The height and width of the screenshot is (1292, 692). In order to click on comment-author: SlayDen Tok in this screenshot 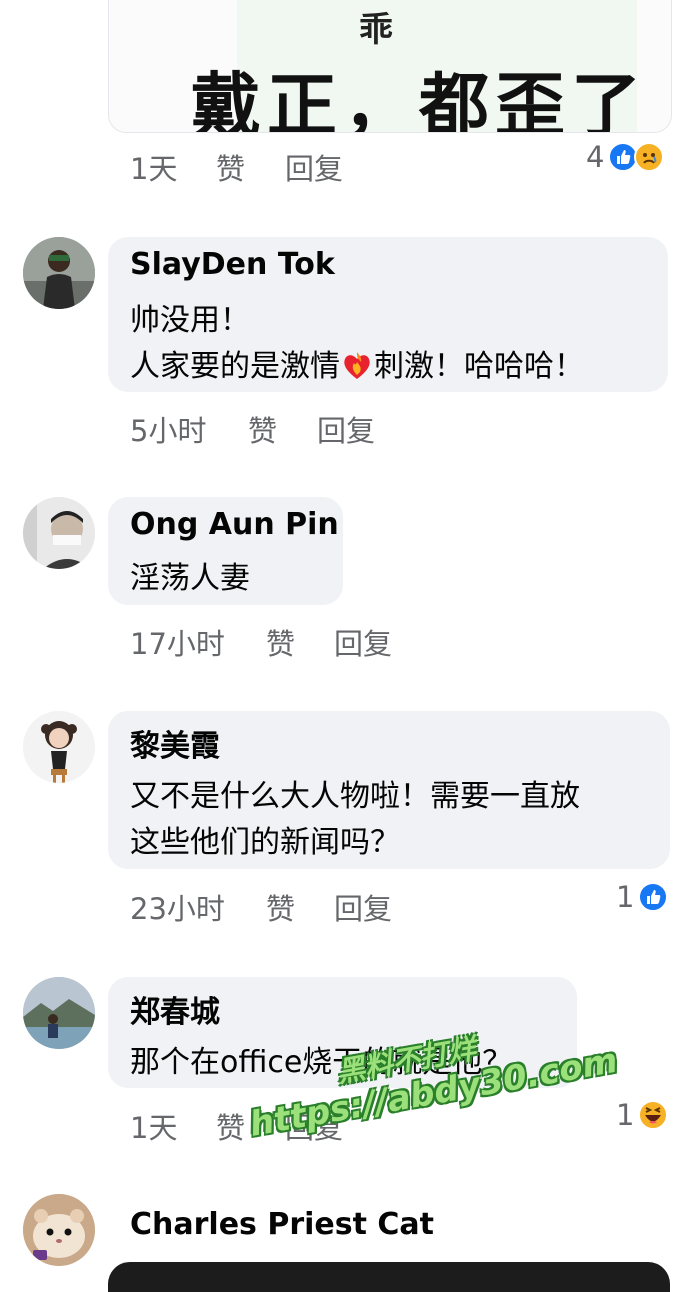, I will do `click(232, 264)`.